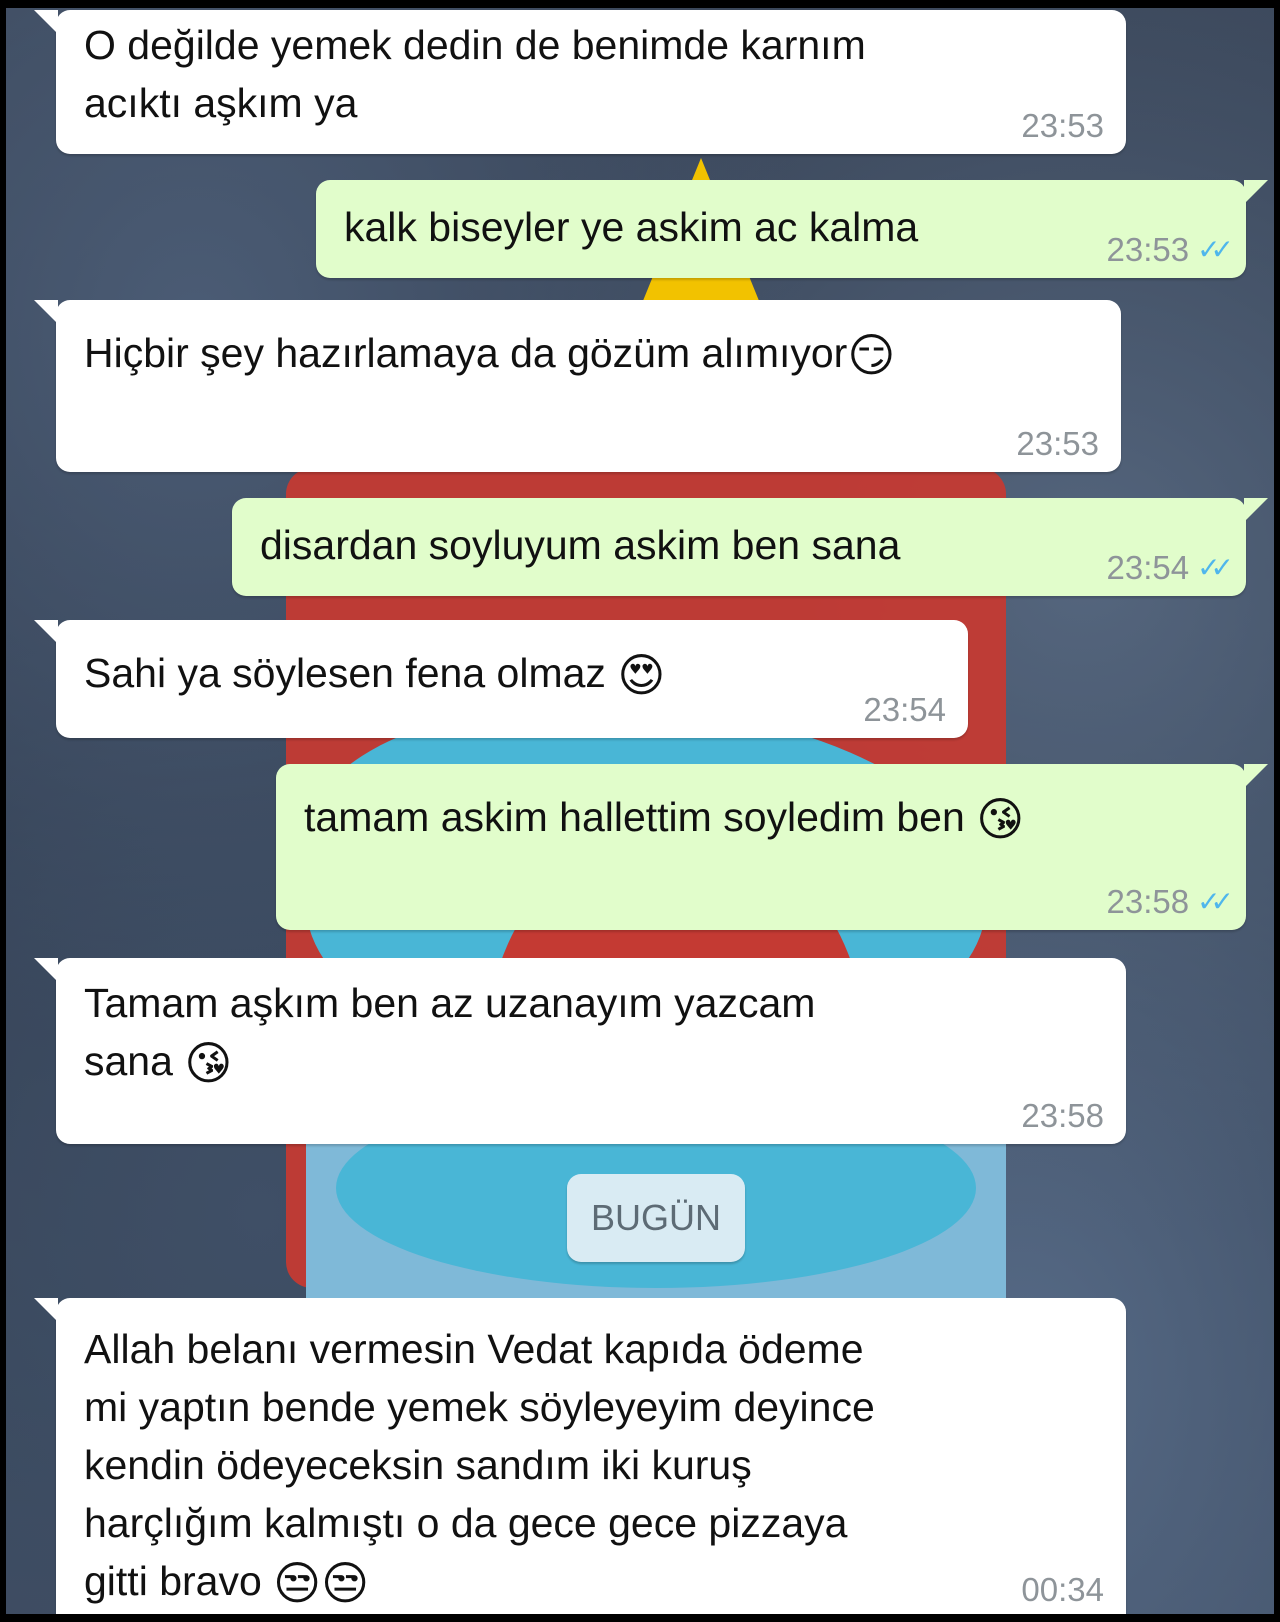 The width and height of the screenshot is (1280, 1622). What do you see at coordinates (631, 227) in the screenshot?
I see `message-text: kalk biseyler ye askim ac kalma` at bounding box center [631, 227].